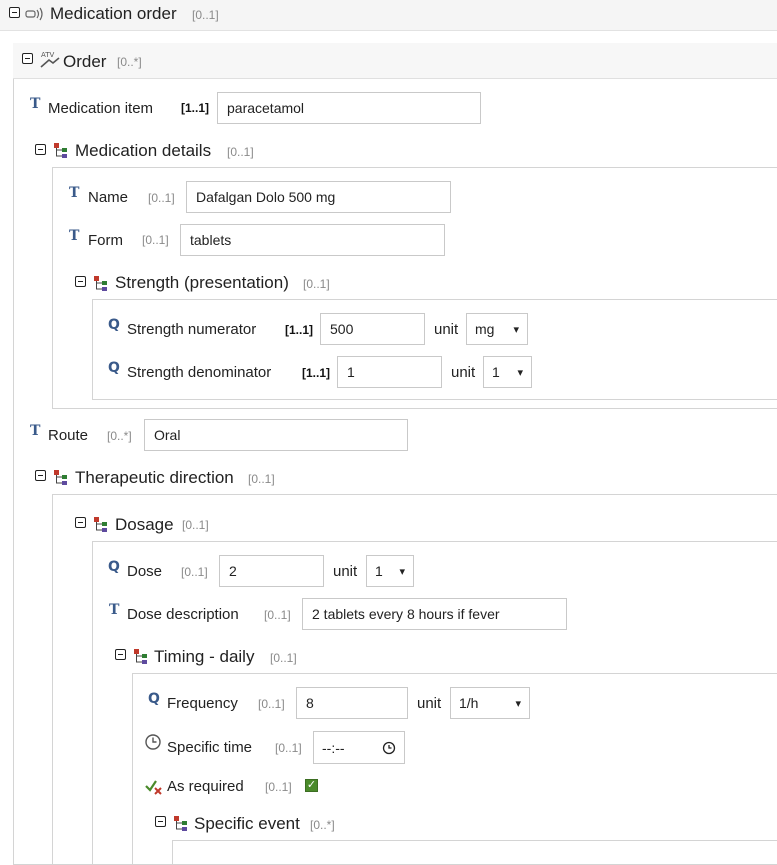 The width and height of the screenshot is (777, 865). I want to click on form-input, so click(312, 240).